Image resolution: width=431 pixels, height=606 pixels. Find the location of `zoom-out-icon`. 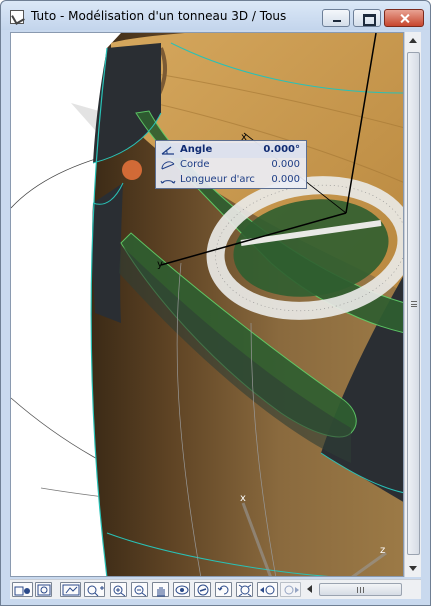

zoom-out-icon is located at coordinates (140, 591).